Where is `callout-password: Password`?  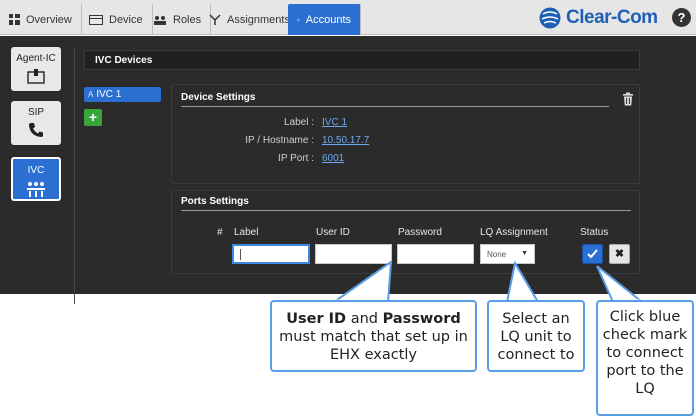
callout-password: Password is located at coordinates (421, 319).